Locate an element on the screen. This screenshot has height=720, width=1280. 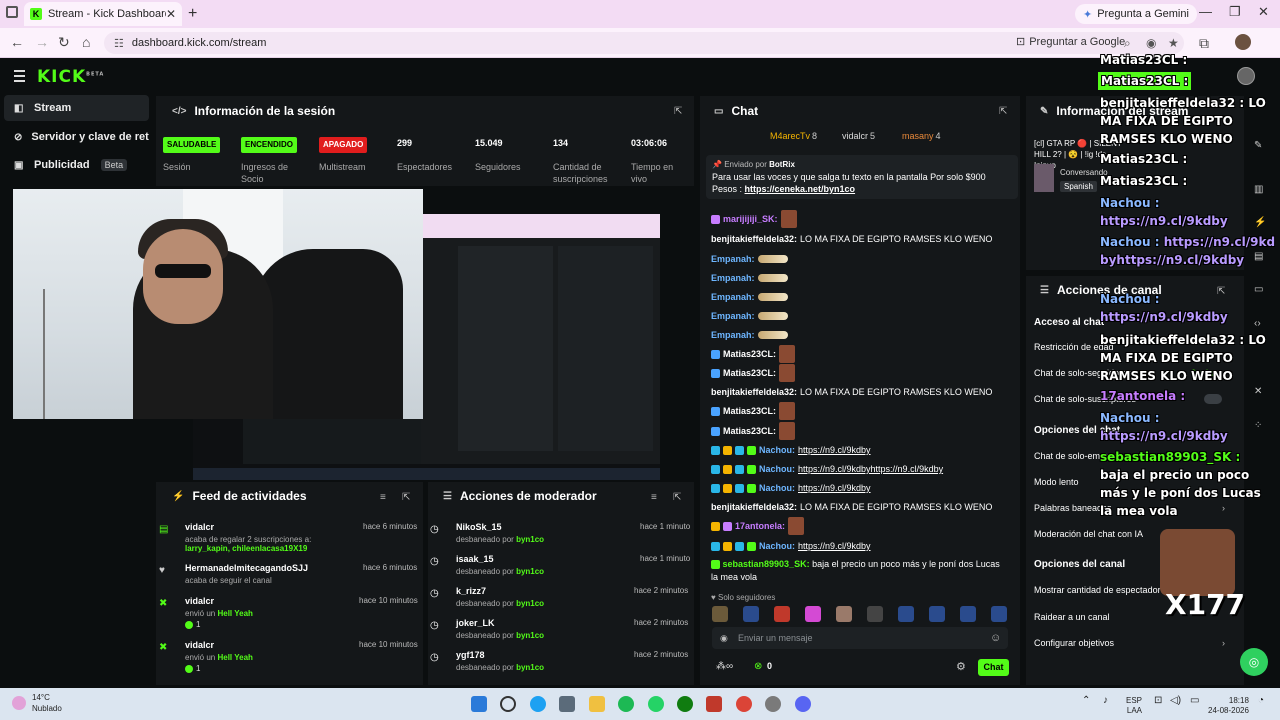
tab-list-icon is located at coordinates (12, 12).